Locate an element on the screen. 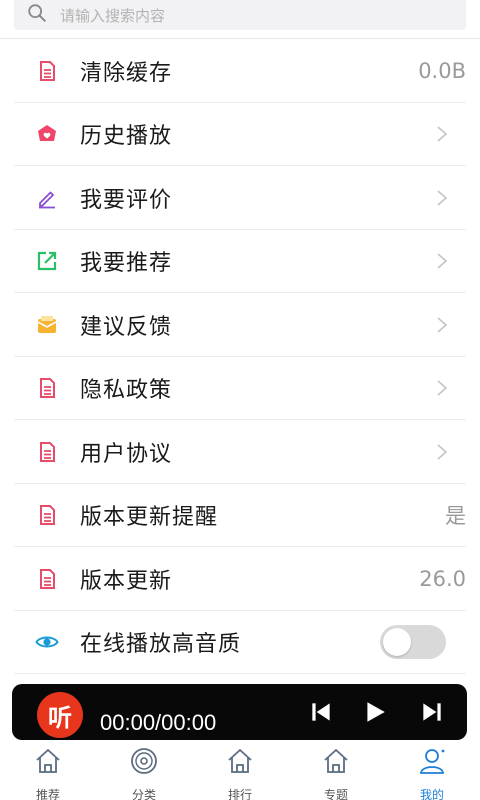 This screenshot has height=800, width=480. tab-label: 我的 is located at coordinates (431, 794).